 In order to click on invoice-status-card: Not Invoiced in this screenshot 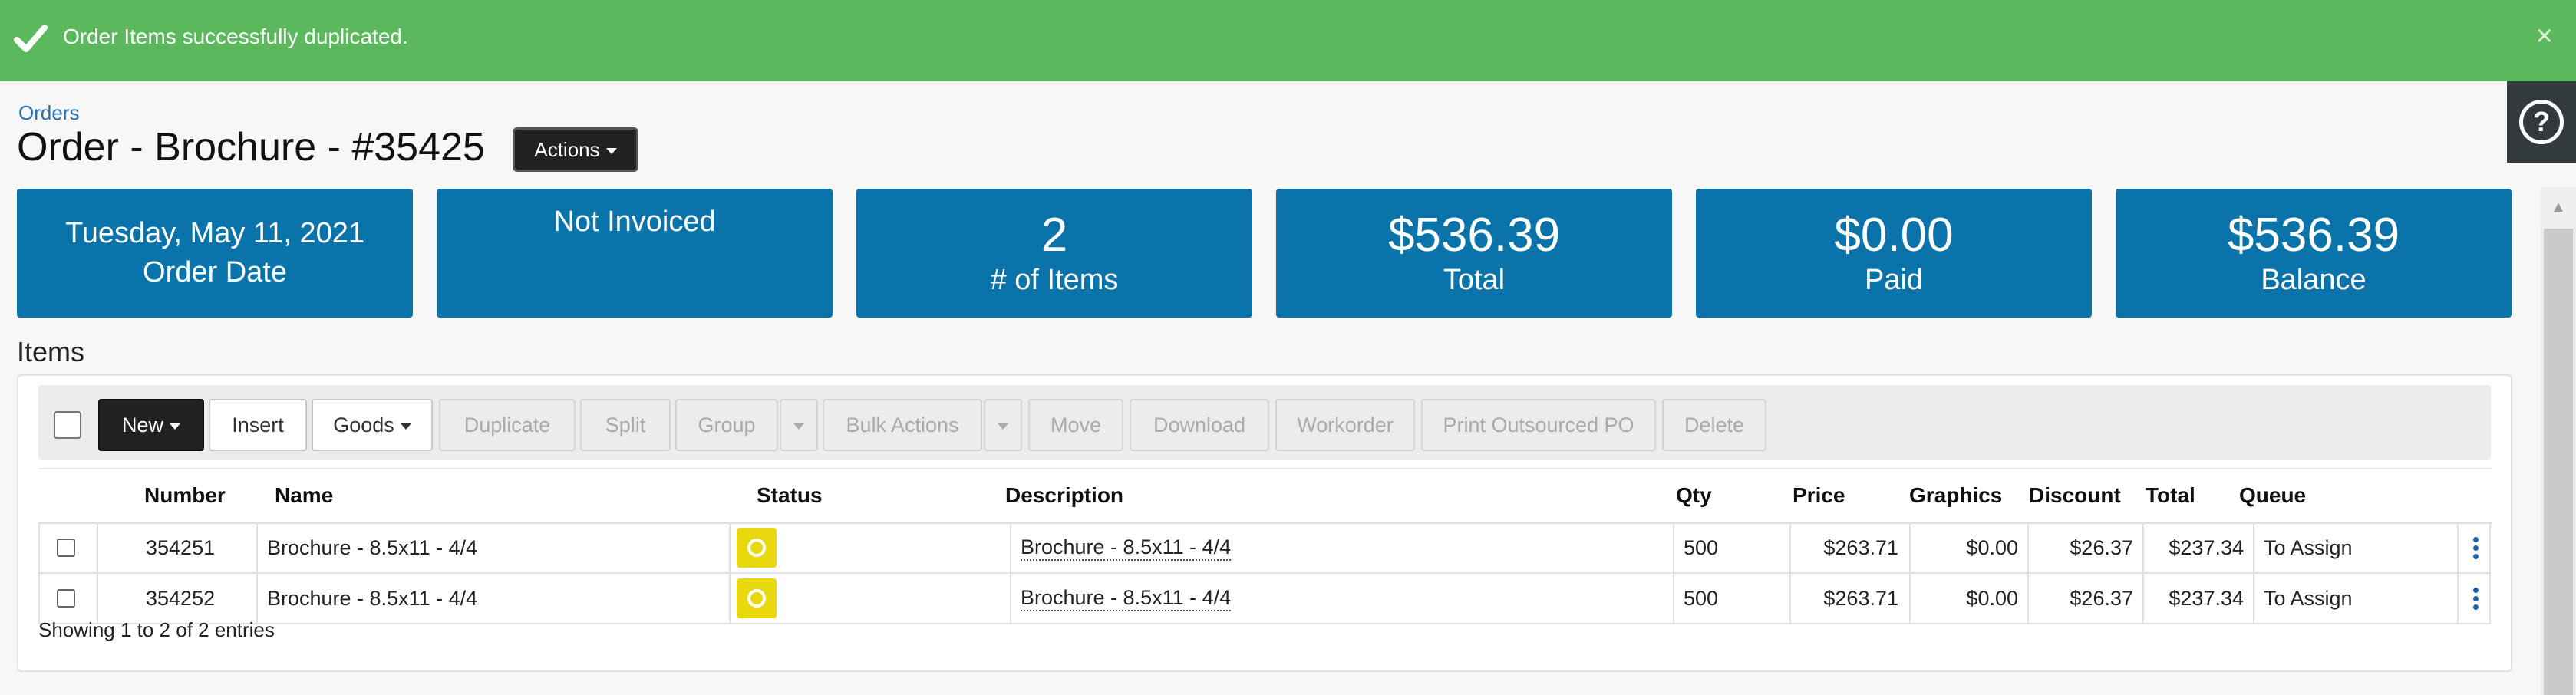, I will do `click(635, 254)`.